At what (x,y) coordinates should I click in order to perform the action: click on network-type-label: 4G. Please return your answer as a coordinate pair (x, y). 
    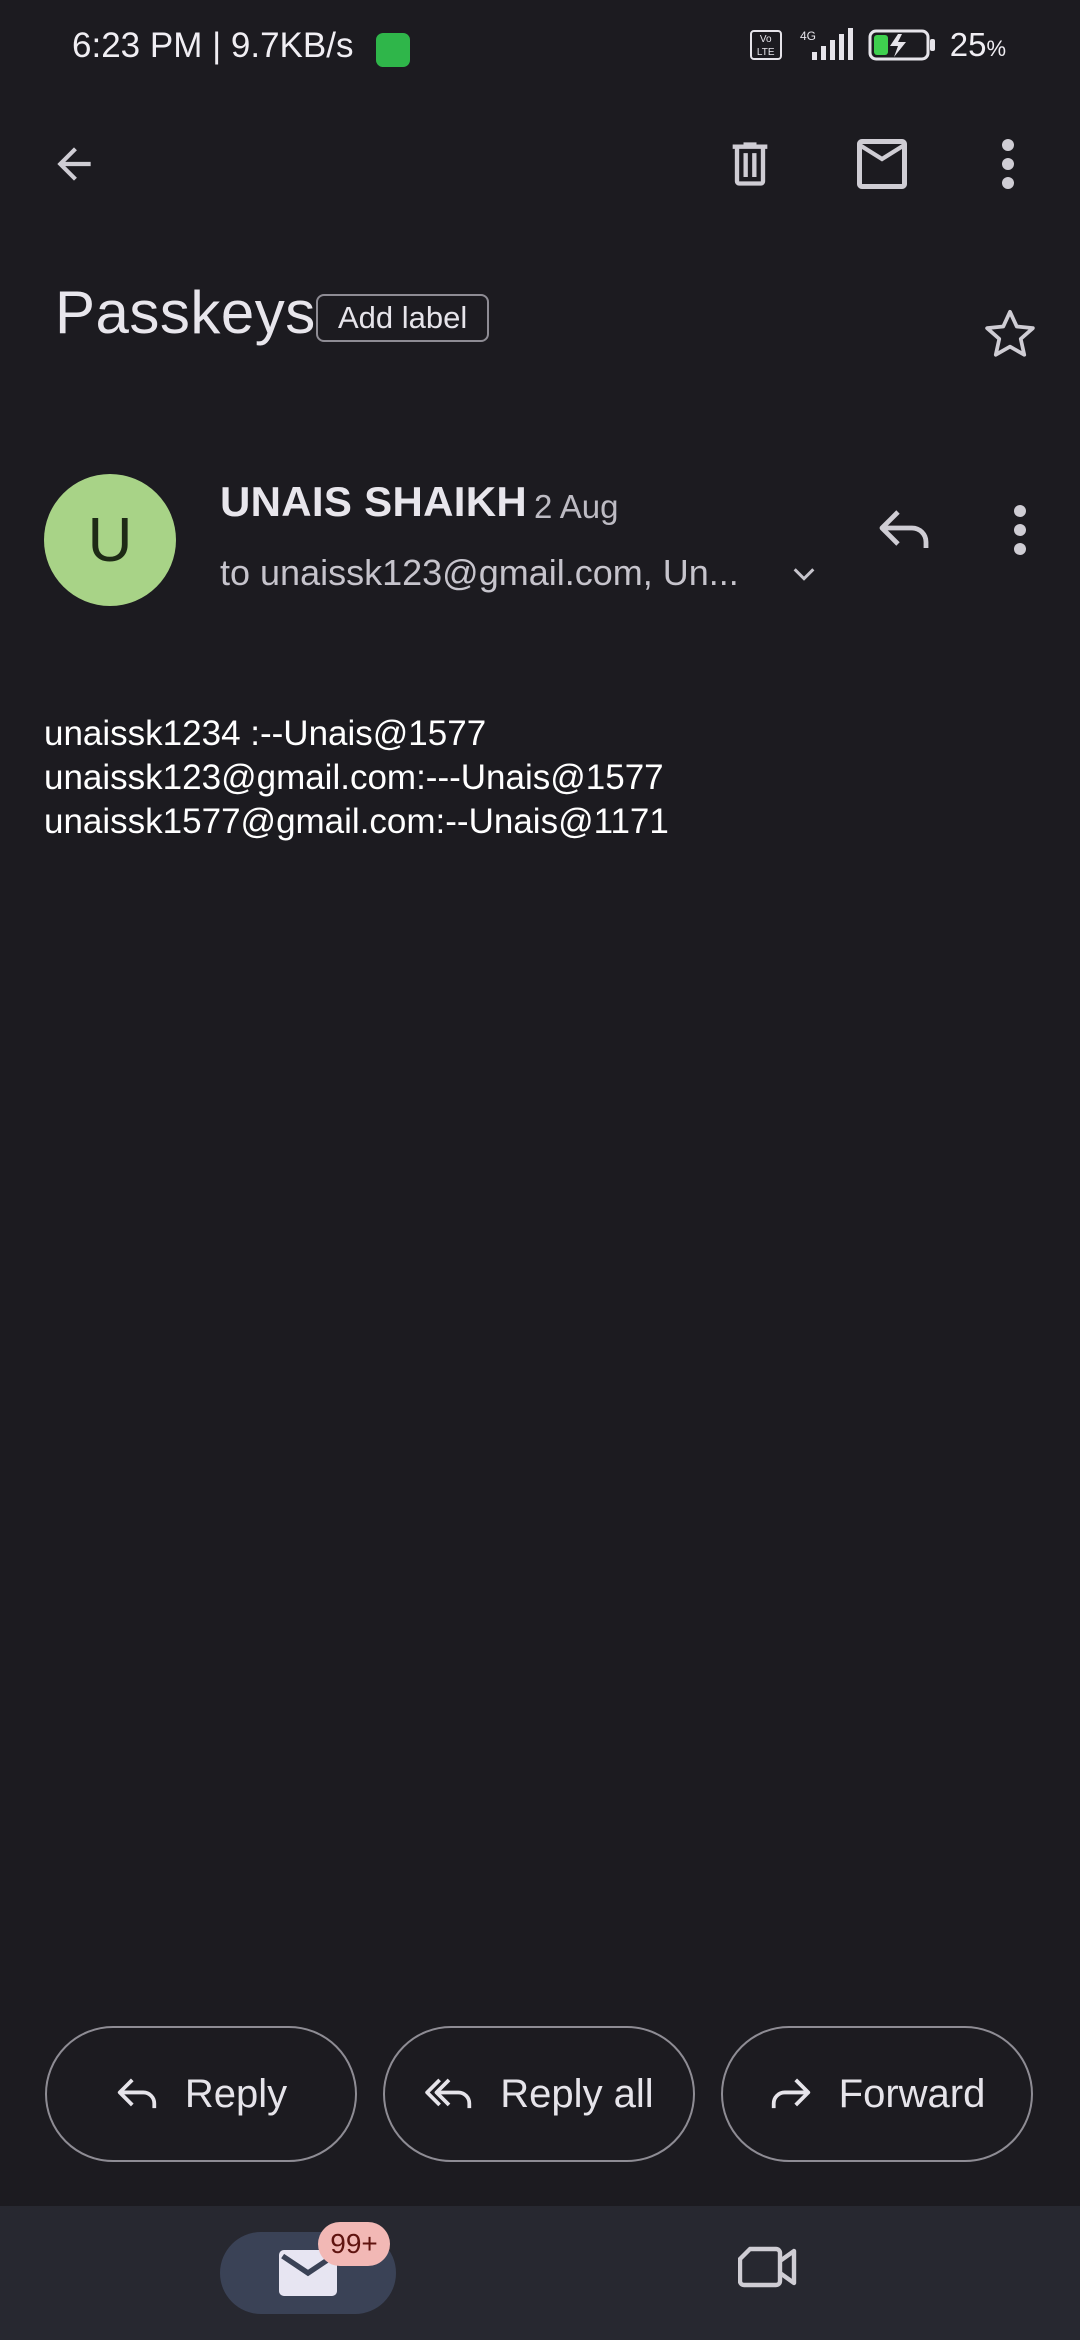
    Looking at the image, I should click on (808, 36).